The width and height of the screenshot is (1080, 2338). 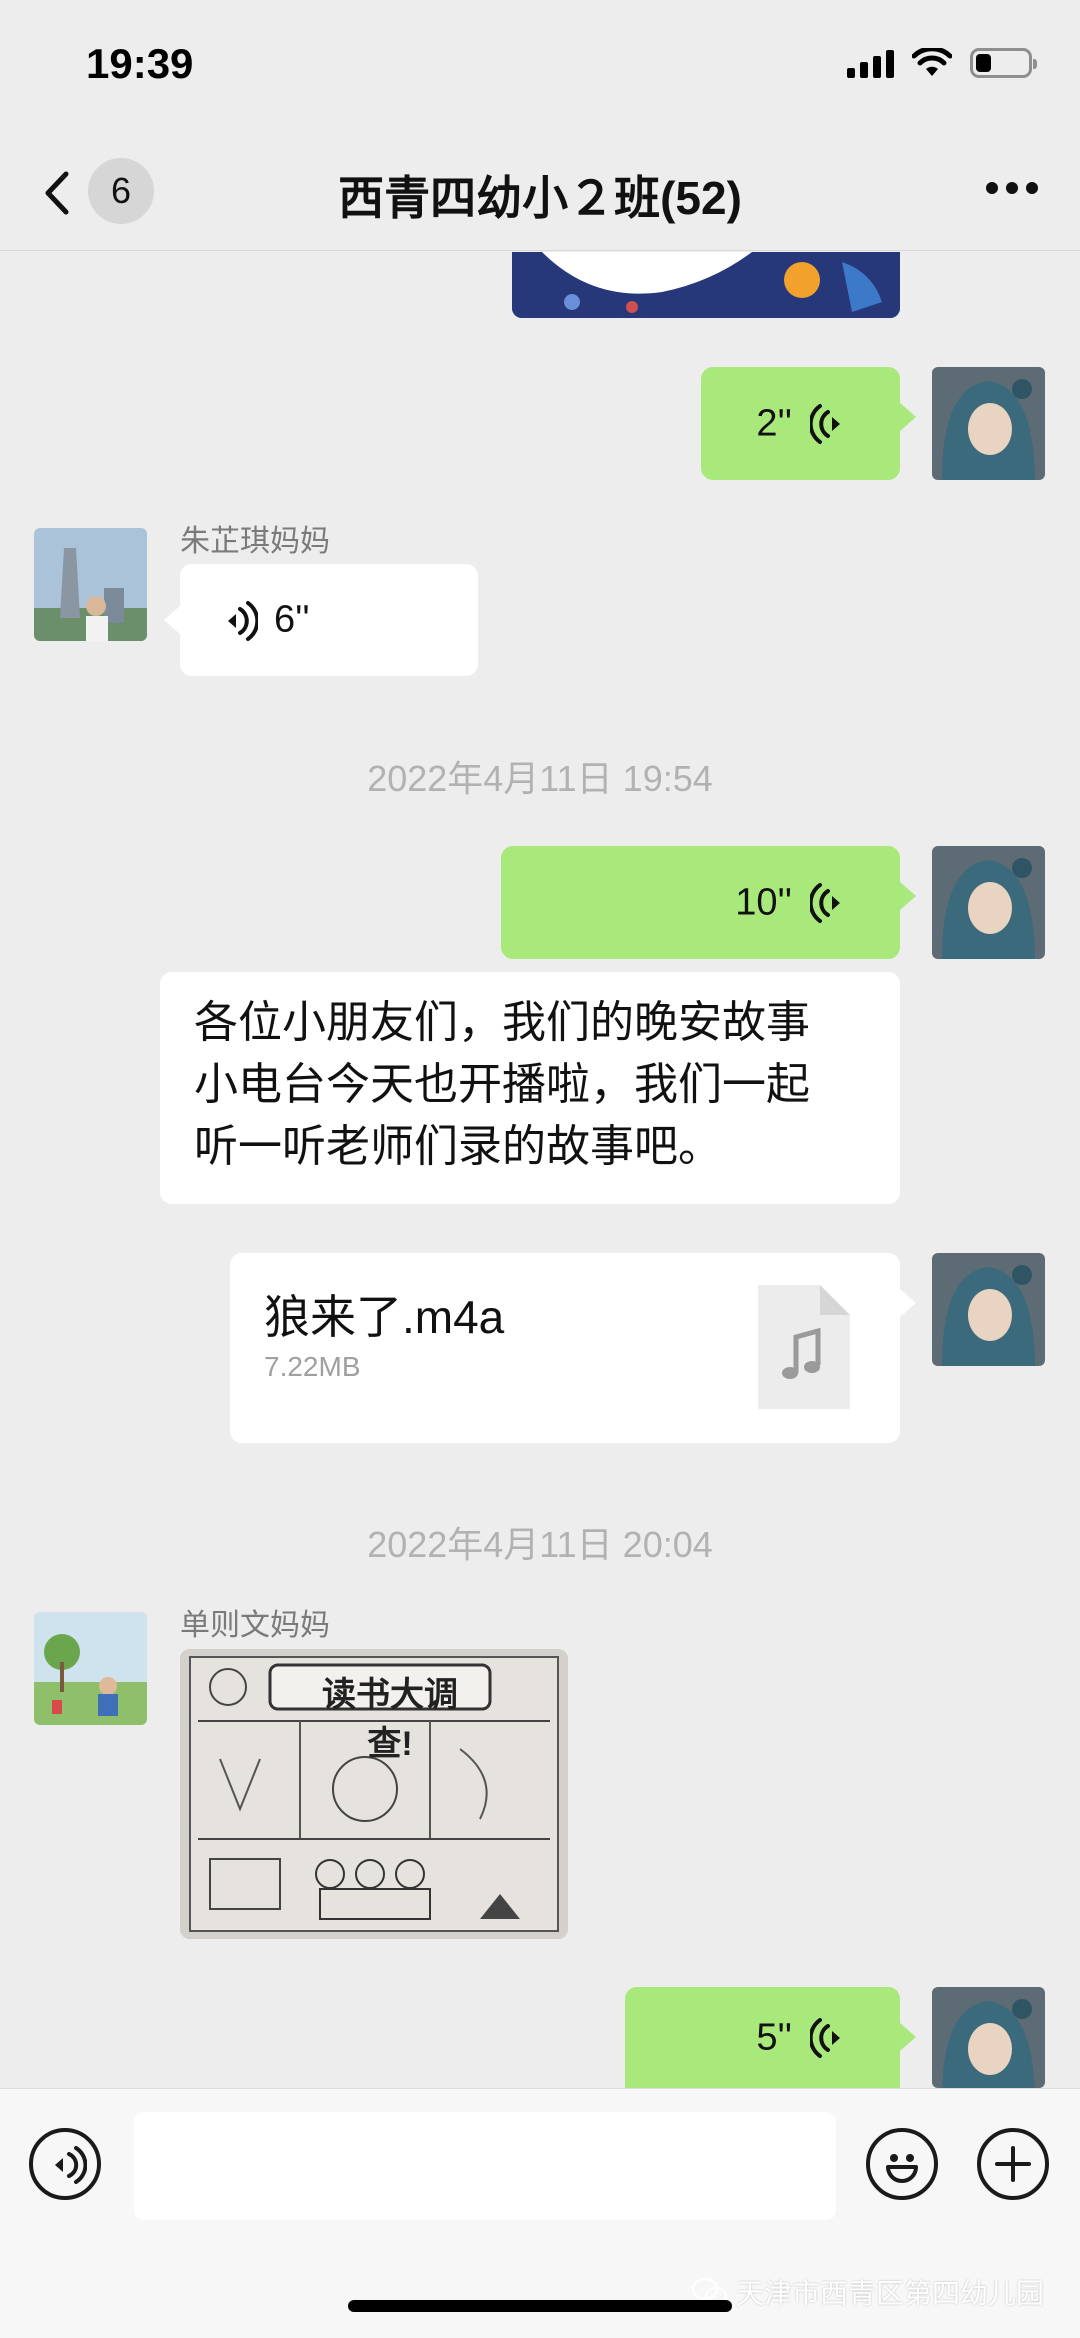 What do you see at coordinates (384, 1317) in the screenshot?
I see `file-name: 狼来了.m4a` at bounding box center [384, 1317].